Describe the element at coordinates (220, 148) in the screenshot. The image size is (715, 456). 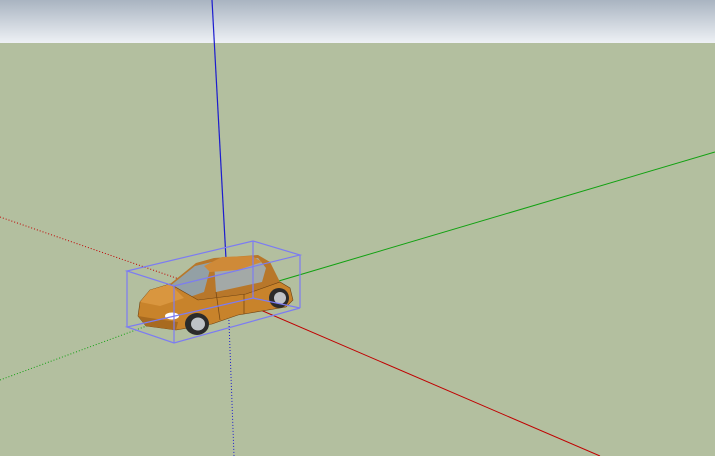
I see `blue-axis` at that location.